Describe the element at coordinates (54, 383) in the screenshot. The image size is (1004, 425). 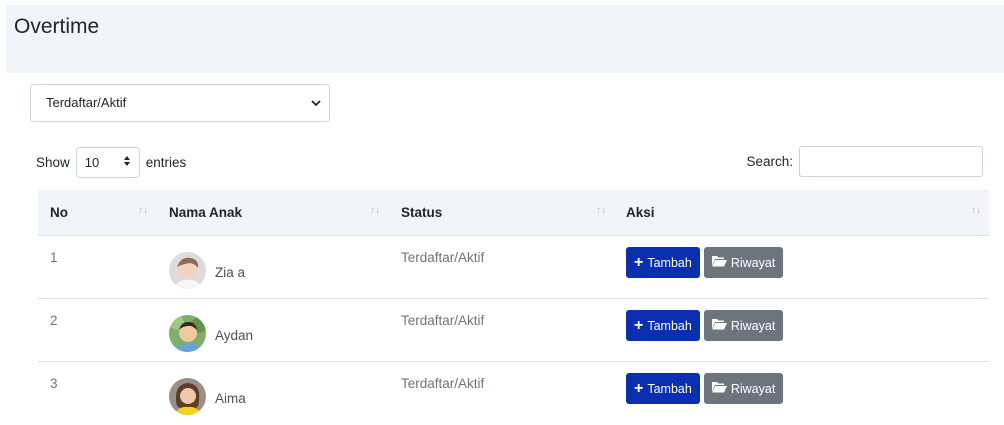
I see `cell-no: 3` at that location.